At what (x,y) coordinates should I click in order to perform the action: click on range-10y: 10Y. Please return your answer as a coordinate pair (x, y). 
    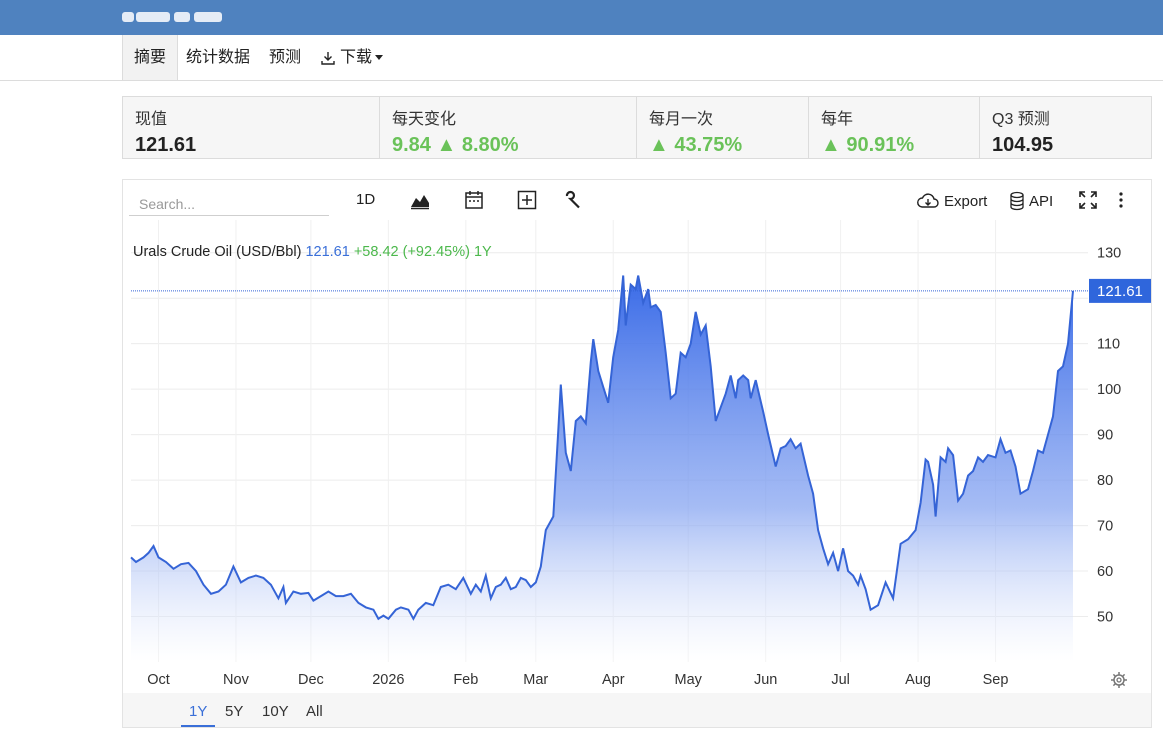
    Looking at the image, I should click on (275, 709).